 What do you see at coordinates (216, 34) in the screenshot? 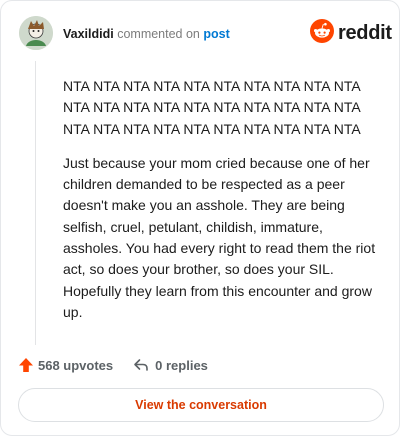
I see `post-link: post` at bounding box center [216, 34].